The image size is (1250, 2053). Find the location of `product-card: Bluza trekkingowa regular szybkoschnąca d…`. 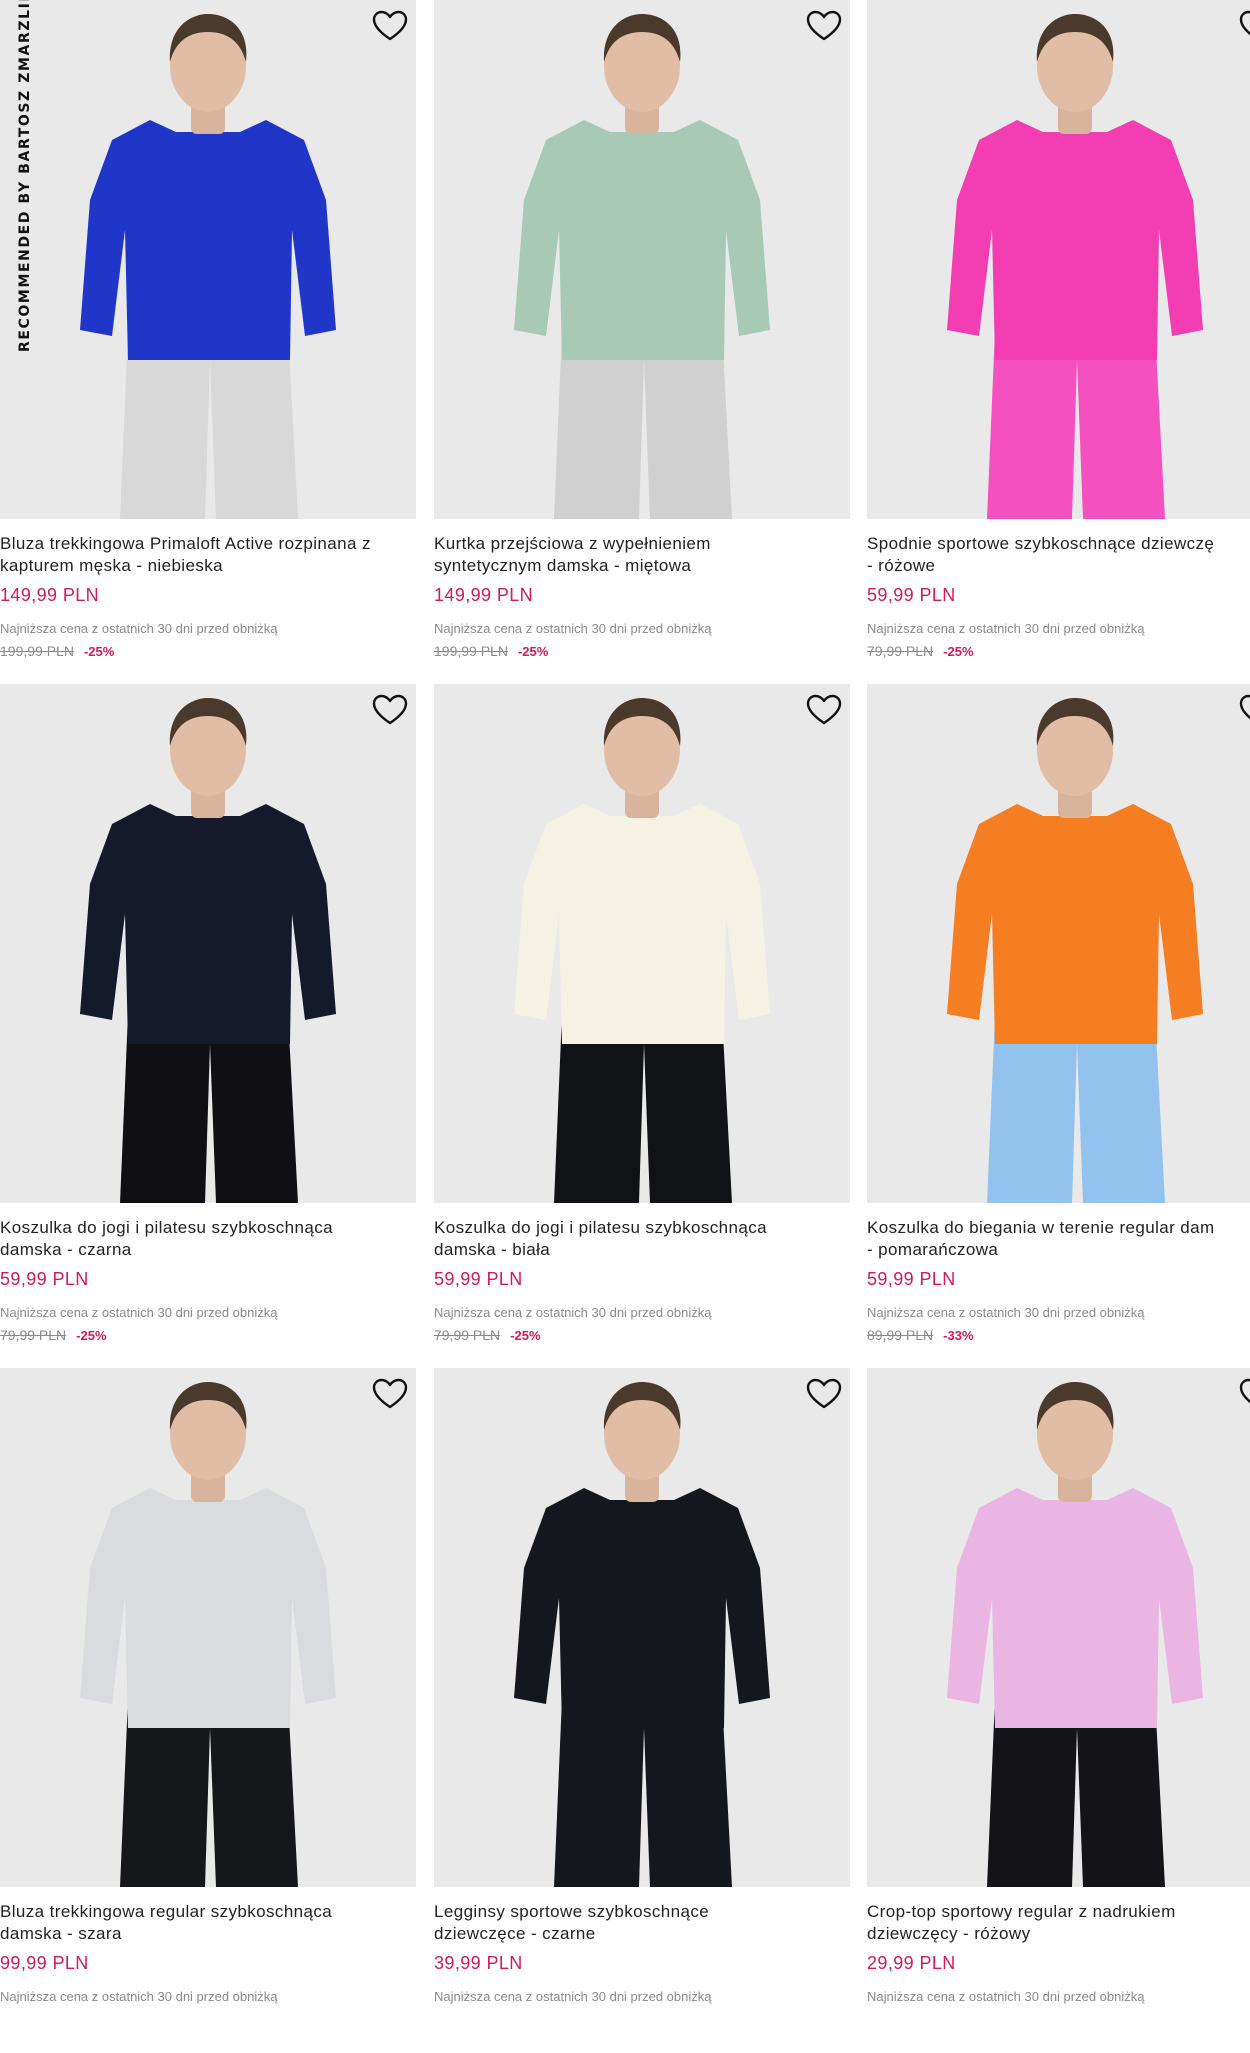

product-card: Bluza trekkingowa regular szybkoschnąca d… is located at coordinates (208, 1710).